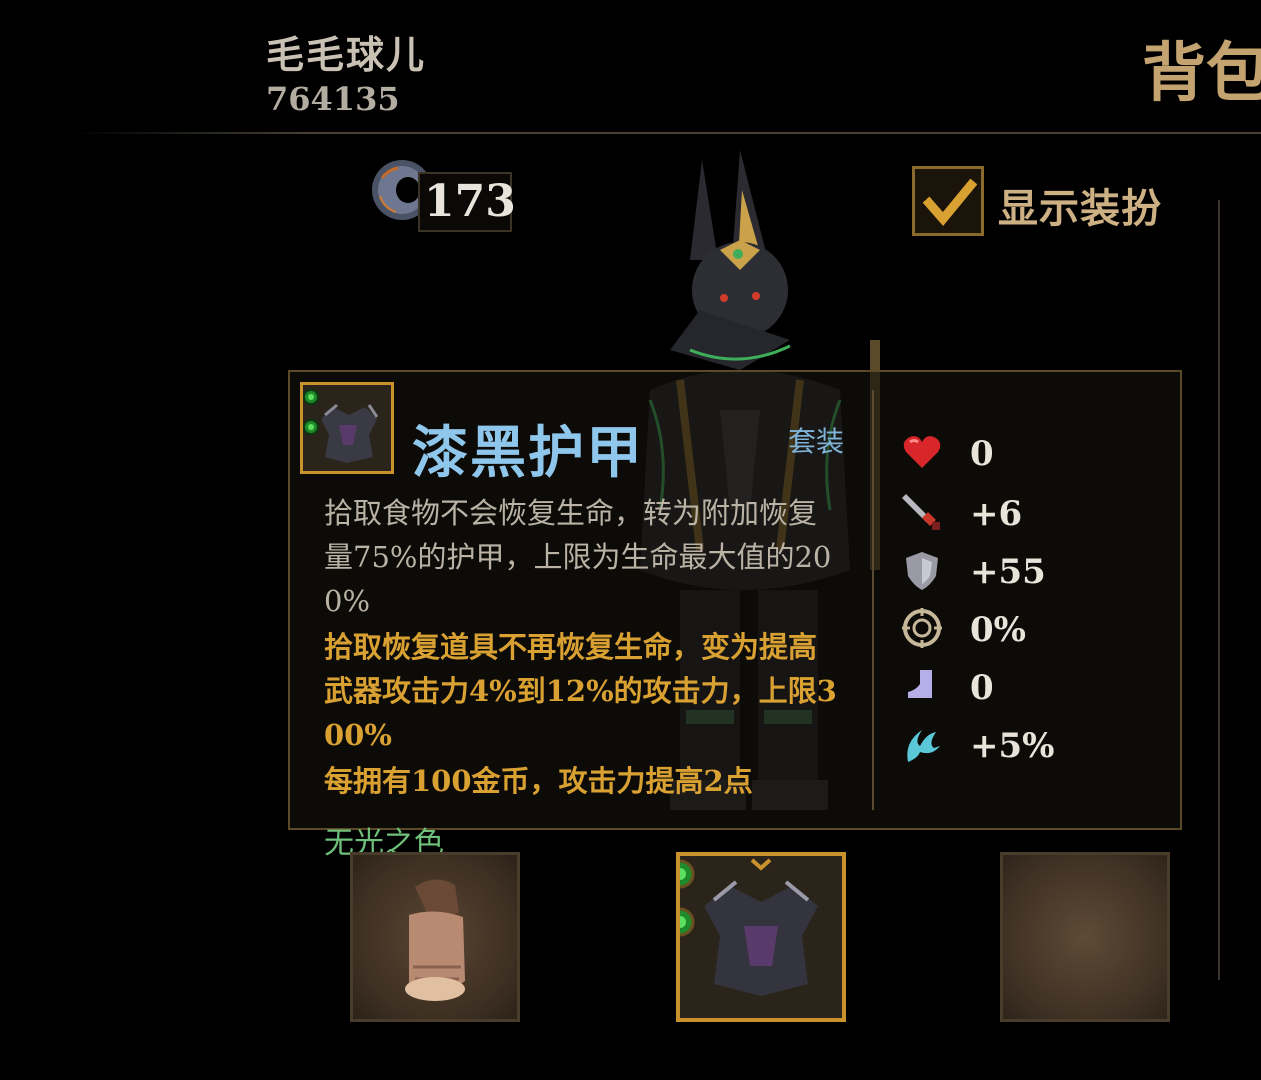  Describe the element at coordinates (922, 570) in the screenshot. I see `shield-icon` at that location.